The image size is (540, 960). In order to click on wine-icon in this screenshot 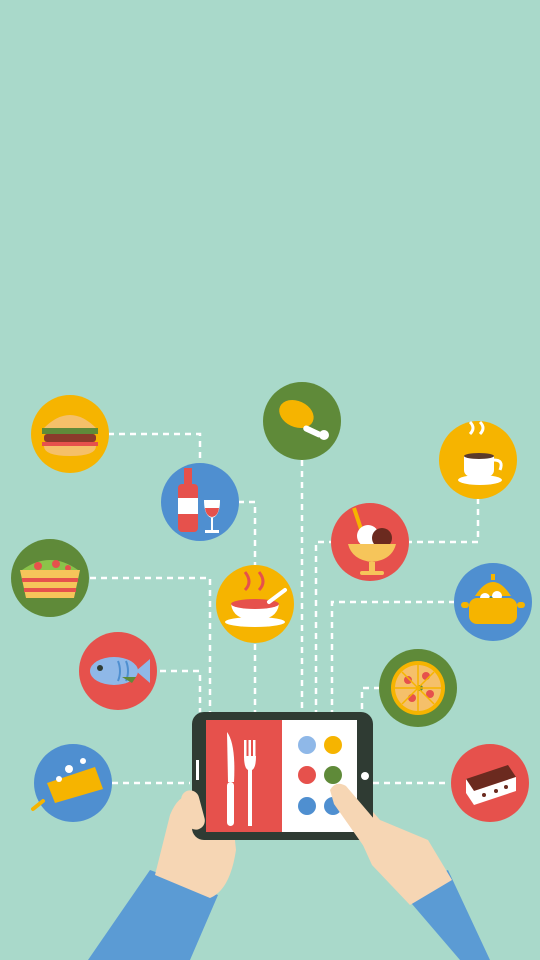, I will do `click(200, 502)`.